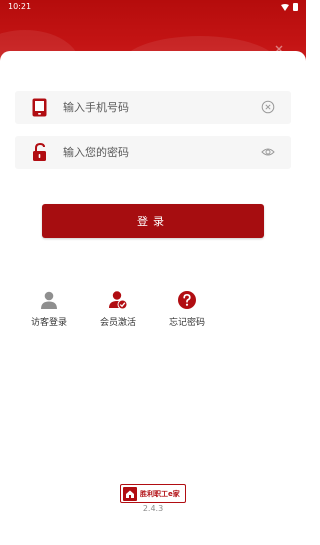 Image resolution: width=320 pixels, height=545 pixels. What do you see at coordinates (187, 300) in the screenshot?
I see `question-icon` at bounding box center [187, 300].